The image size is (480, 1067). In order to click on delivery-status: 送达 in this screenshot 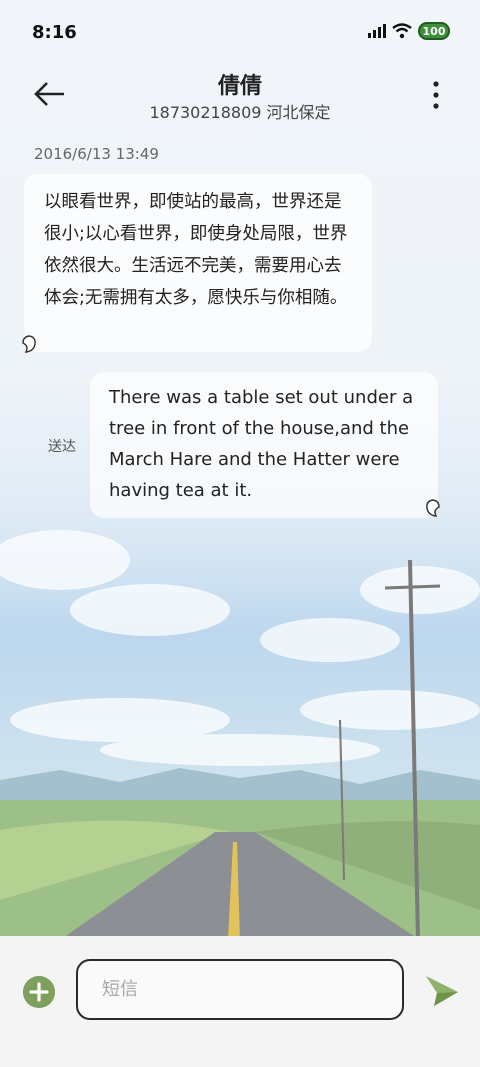, I will do `click(62, 447)`.